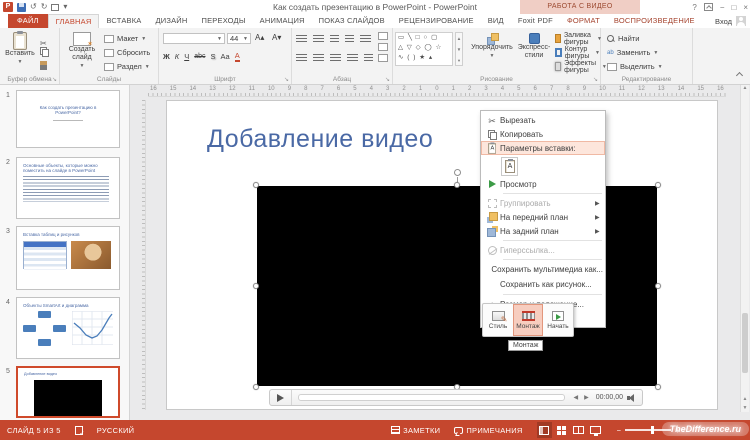 The width and height of the screenshot is (750, 440). What do you see at coordinates (33, 7) in the screenshot?
I see `undo-icon: ↺` at bounding box center [33, 7].